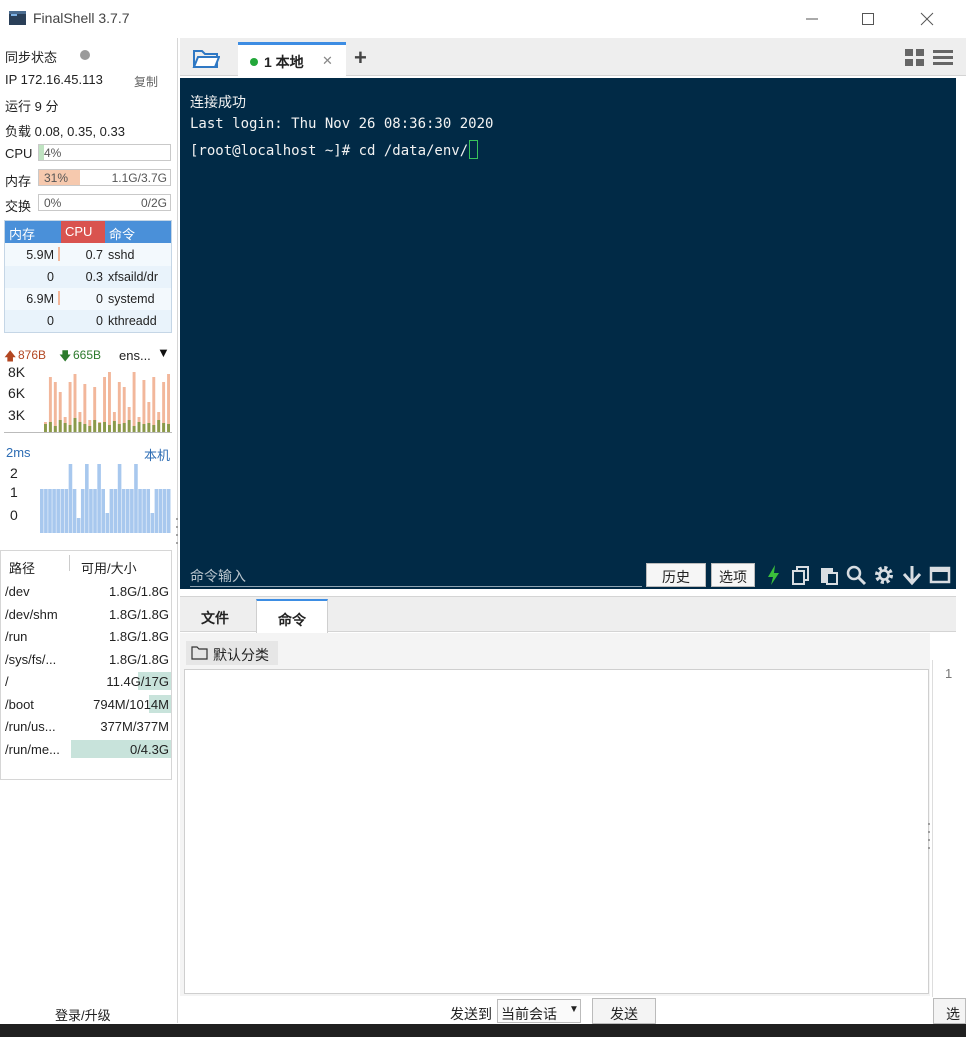 The height and width of the screenshot is (1037, 966). What do you see at coordinates (54, 79) in the screenshot?
I see `ip-address: IP 172.16.45.113` at bounding box center [54, 79].